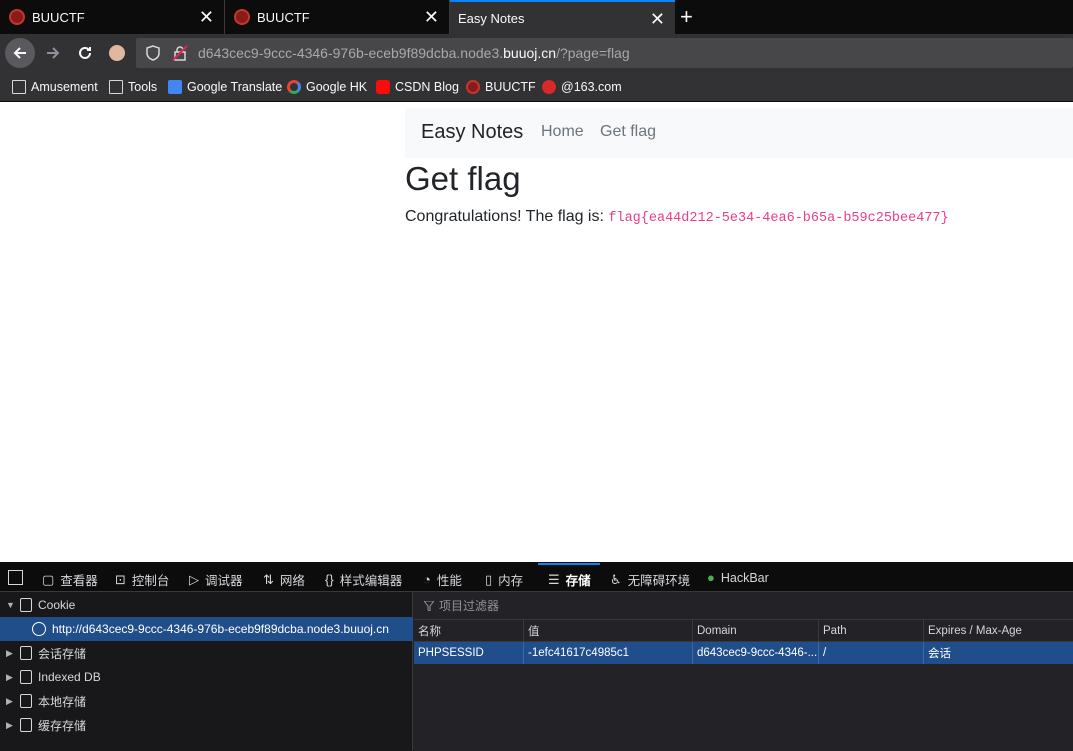 Image resolution: width=1073 pixels, height=751 pixels. I want to click on tree-item-cookie: ▼ Cookie, so click(206, 605).